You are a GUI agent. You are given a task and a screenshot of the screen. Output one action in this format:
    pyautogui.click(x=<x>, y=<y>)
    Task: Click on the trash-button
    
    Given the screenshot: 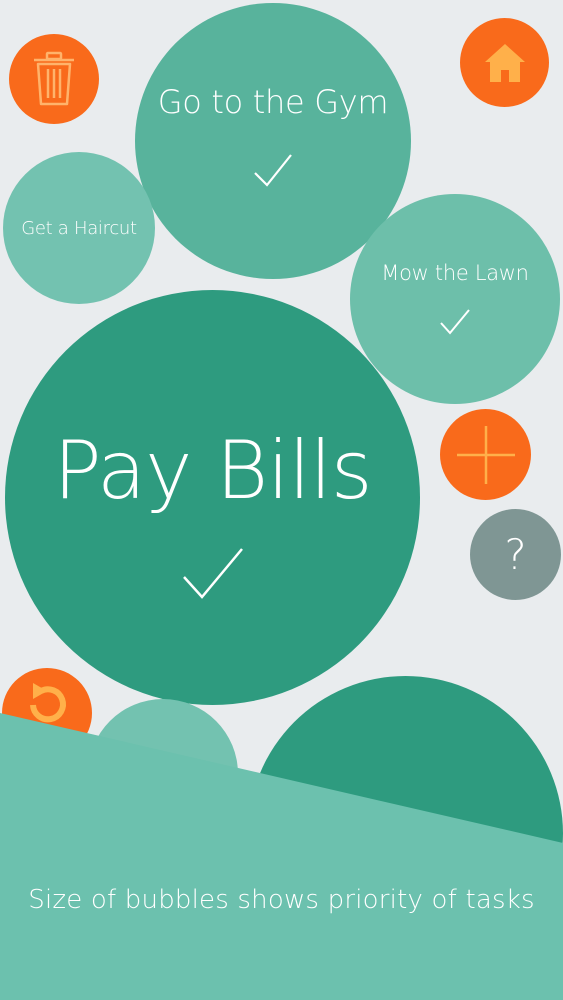 What is the action you would take?
    pyautogui.click(x=54, y=79)
    